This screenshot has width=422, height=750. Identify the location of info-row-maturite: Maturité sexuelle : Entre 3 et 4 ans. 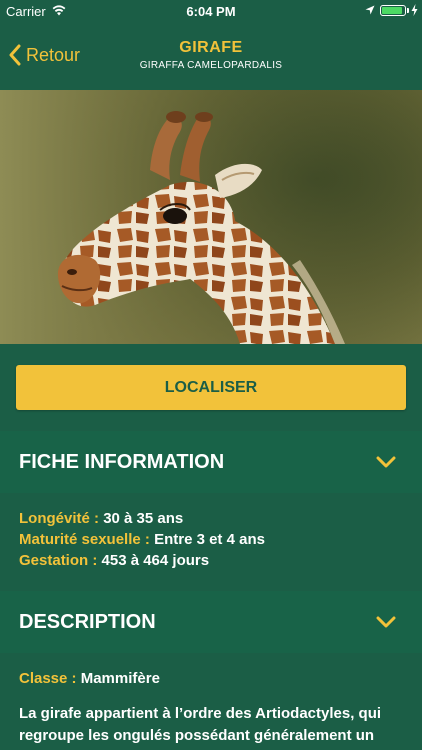
(142, 539).